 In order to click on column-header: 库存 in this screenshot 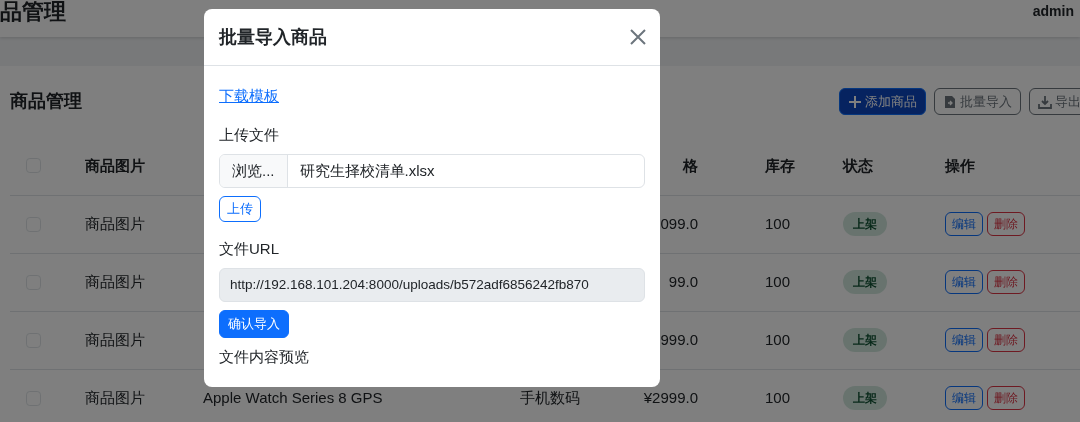, I will do `click(780, 165)`.